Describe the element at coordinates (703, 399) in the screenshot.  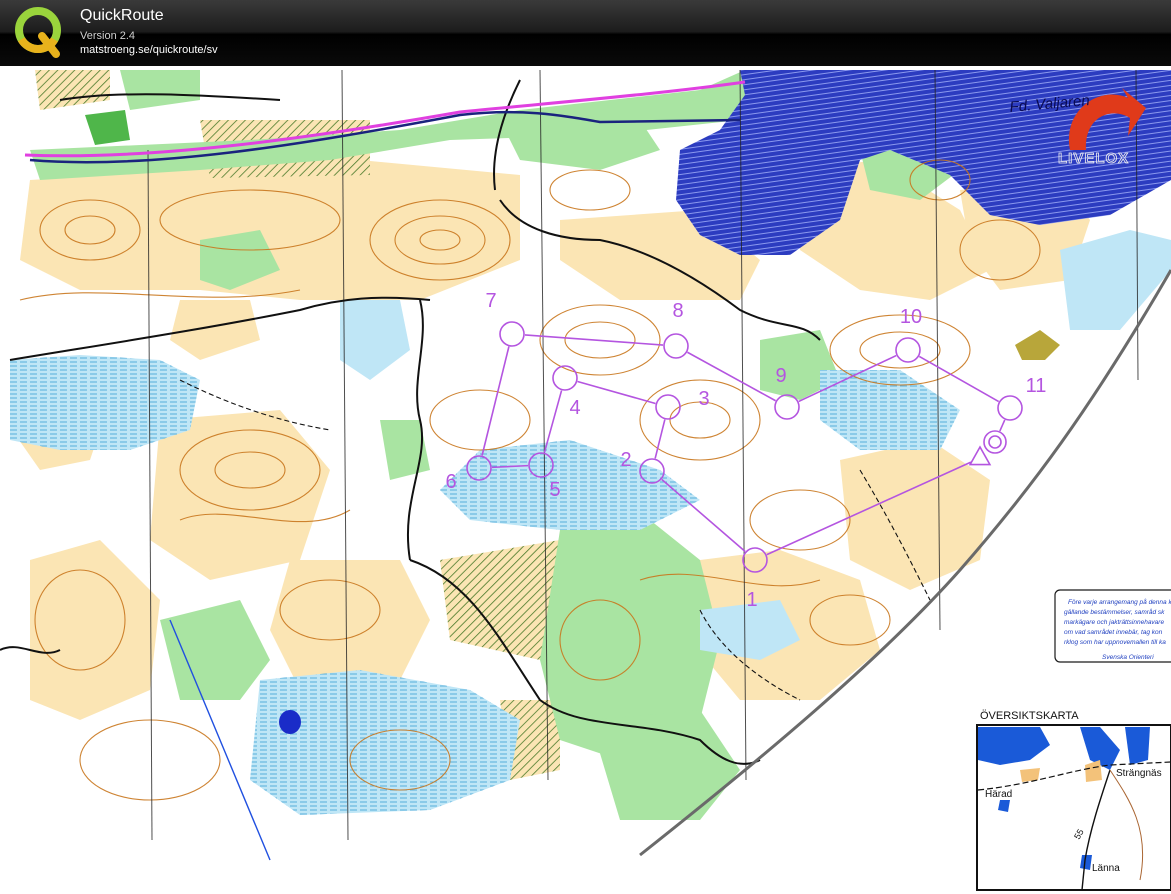
I see `control-number-3: 3` at that location.